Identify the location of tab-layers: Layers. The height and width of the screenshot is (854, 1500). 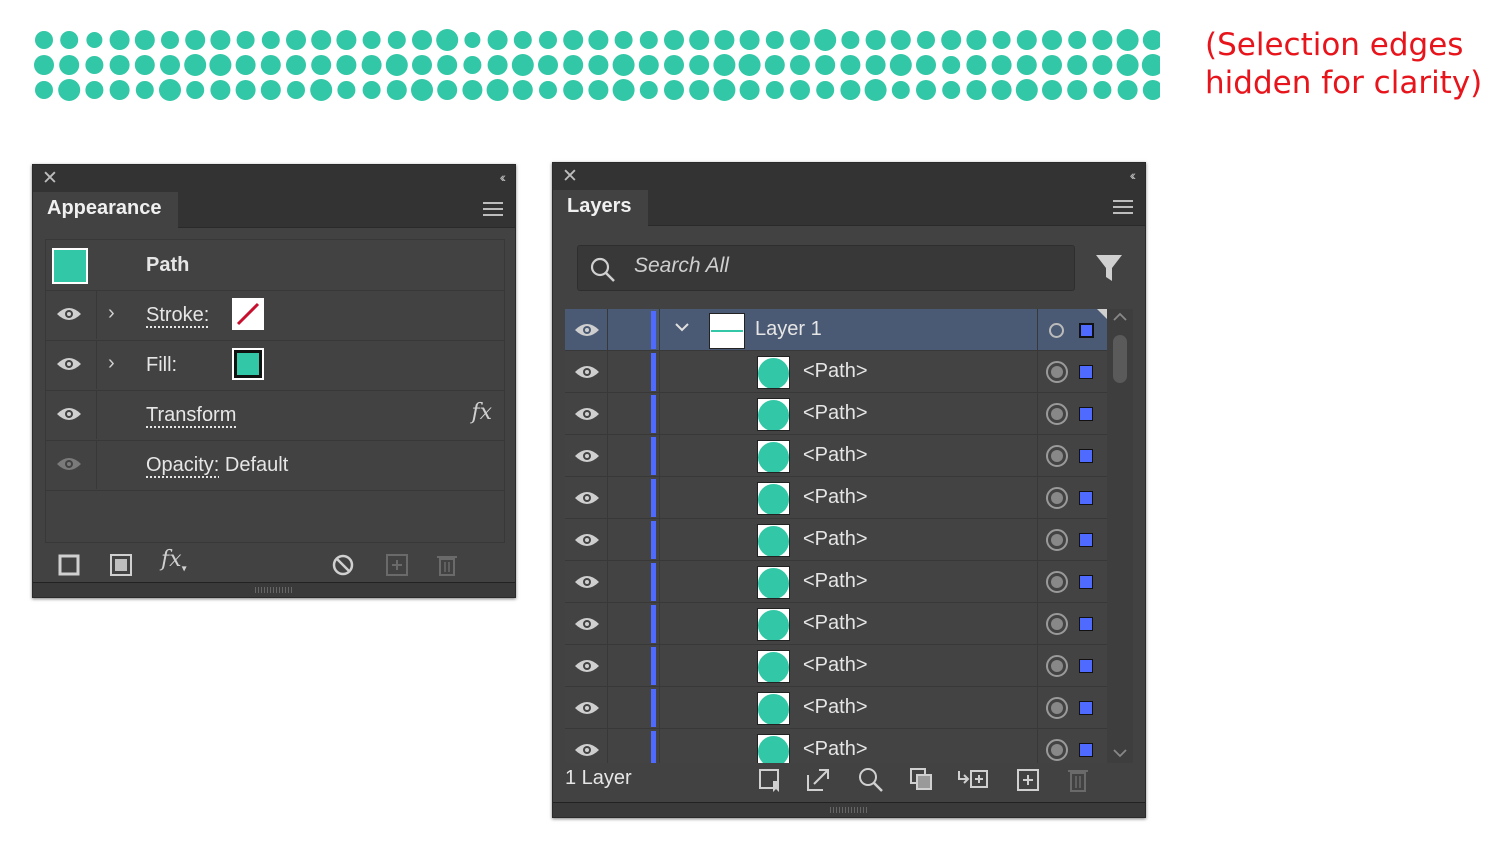
(600, 208).